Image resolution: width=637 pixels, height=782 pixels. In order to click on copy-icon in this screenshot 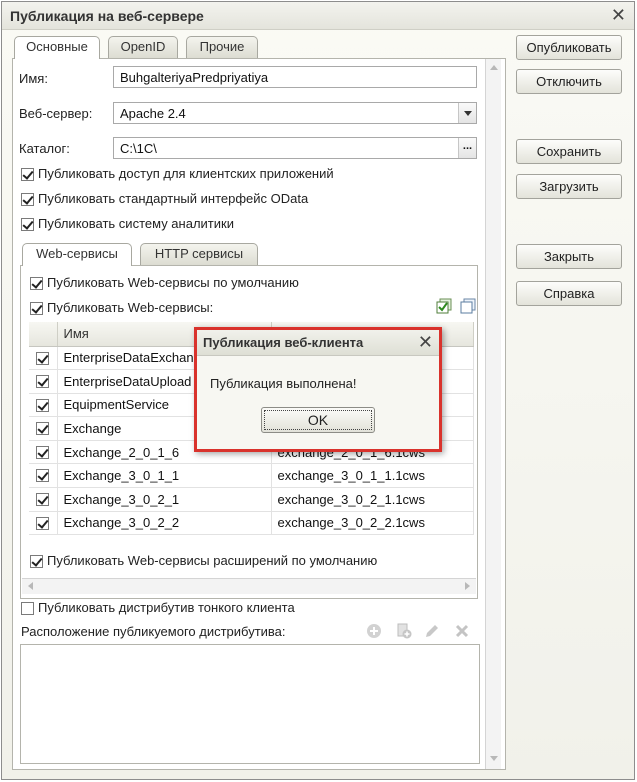, I will do `click(404, 631)`.